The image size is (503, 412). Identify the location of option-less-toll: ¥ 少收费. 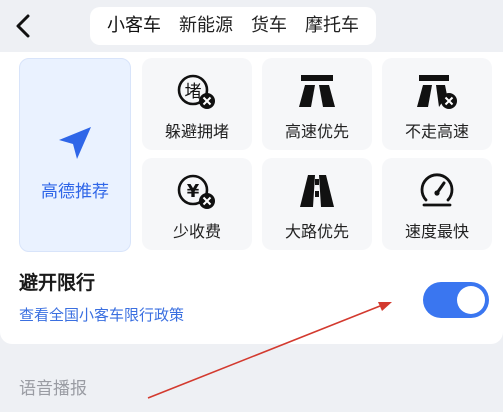
(197, 204).